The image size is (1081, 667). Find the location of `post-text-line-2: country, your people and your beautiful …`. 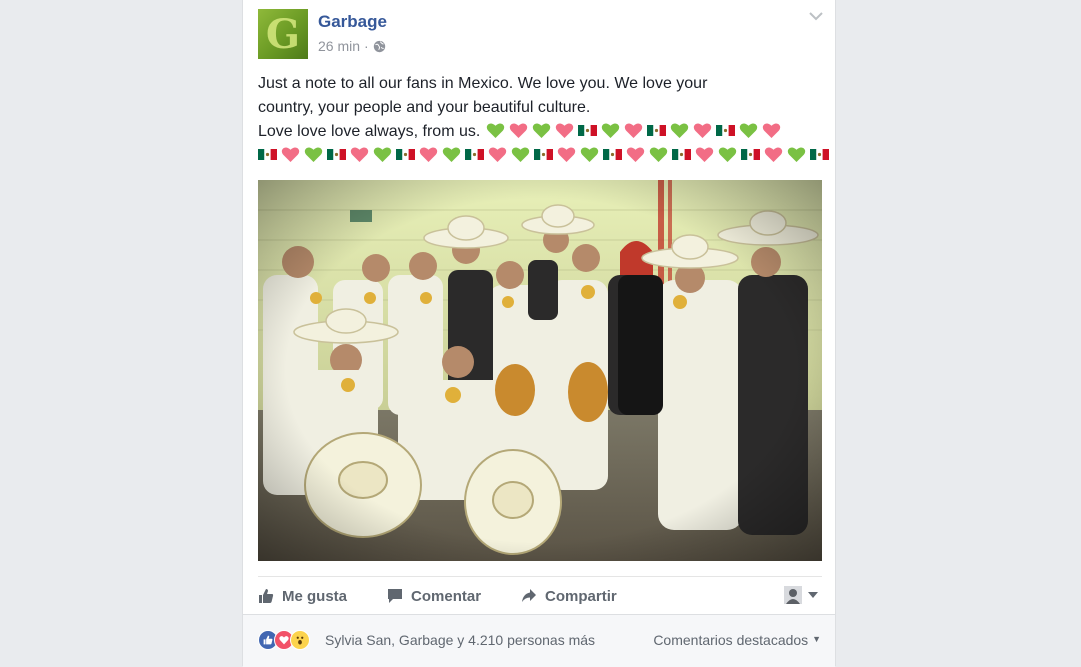

post-text-line-2: country, your people and your beautiful … is located at coordinates (424, 107).